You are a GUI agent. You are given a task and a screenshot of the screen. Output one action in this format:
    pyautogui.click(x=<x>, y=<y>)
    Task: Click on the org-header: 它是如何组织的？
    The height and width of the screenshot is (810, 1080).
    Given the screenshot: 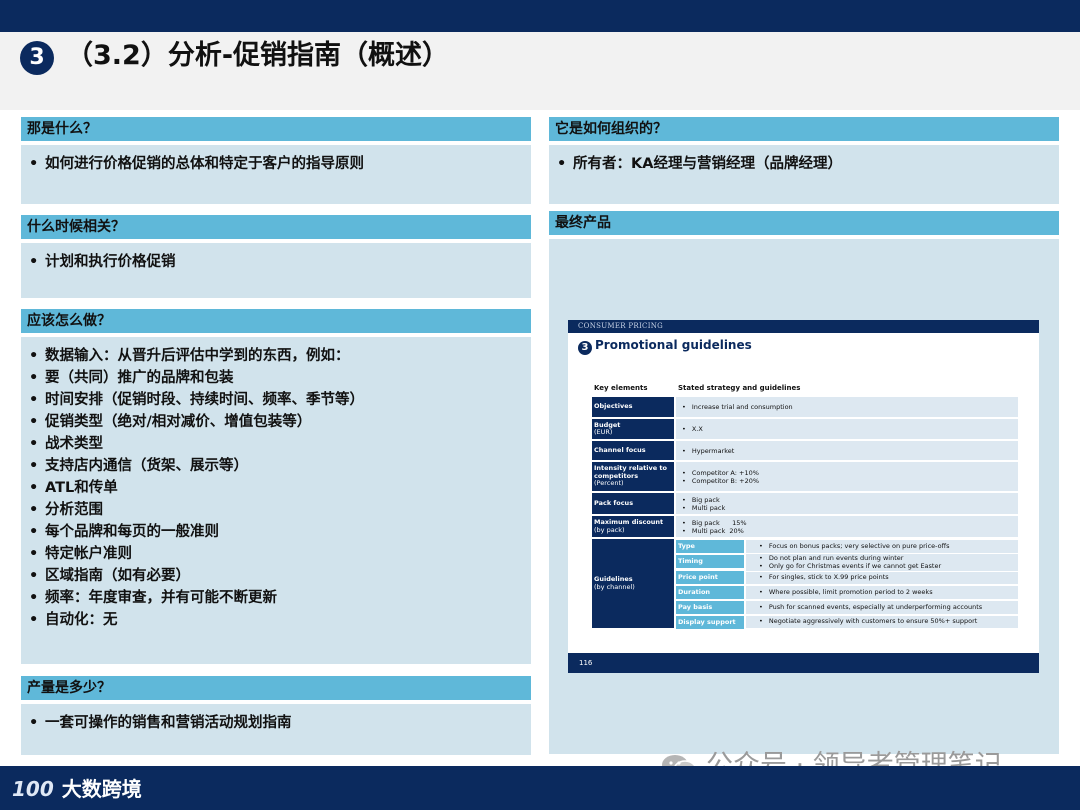 What is the action you would take?
    pyautogui.click(x=804, y=129)
    